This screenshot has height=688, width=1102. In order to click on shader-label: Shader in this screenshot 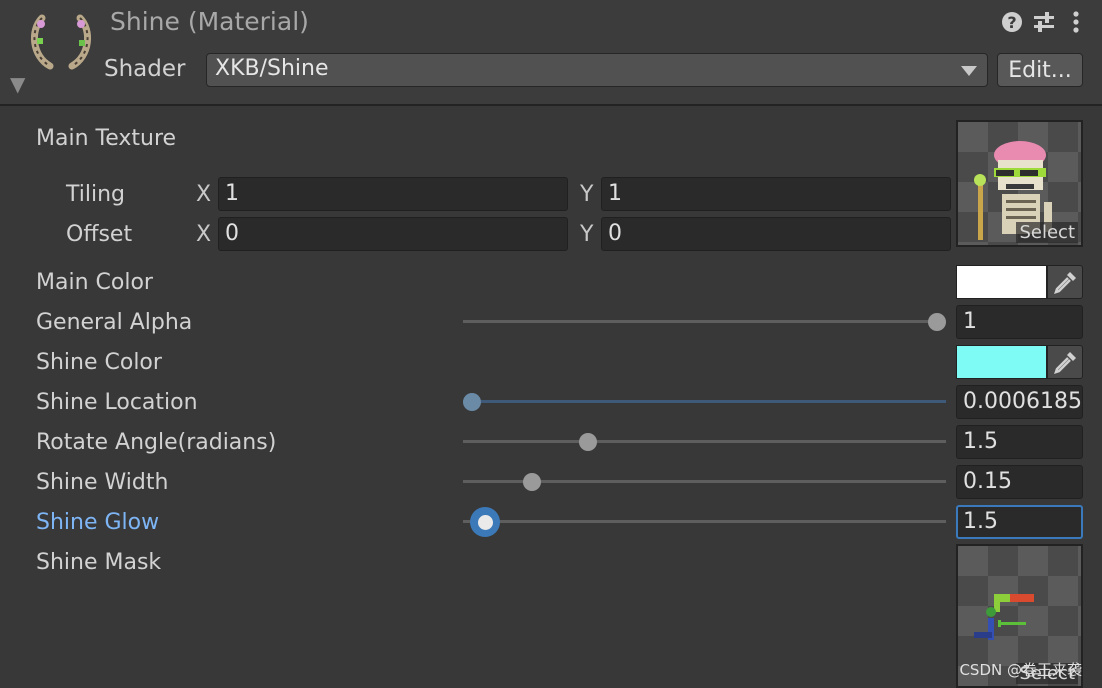, I will do `click(145, 69)`.